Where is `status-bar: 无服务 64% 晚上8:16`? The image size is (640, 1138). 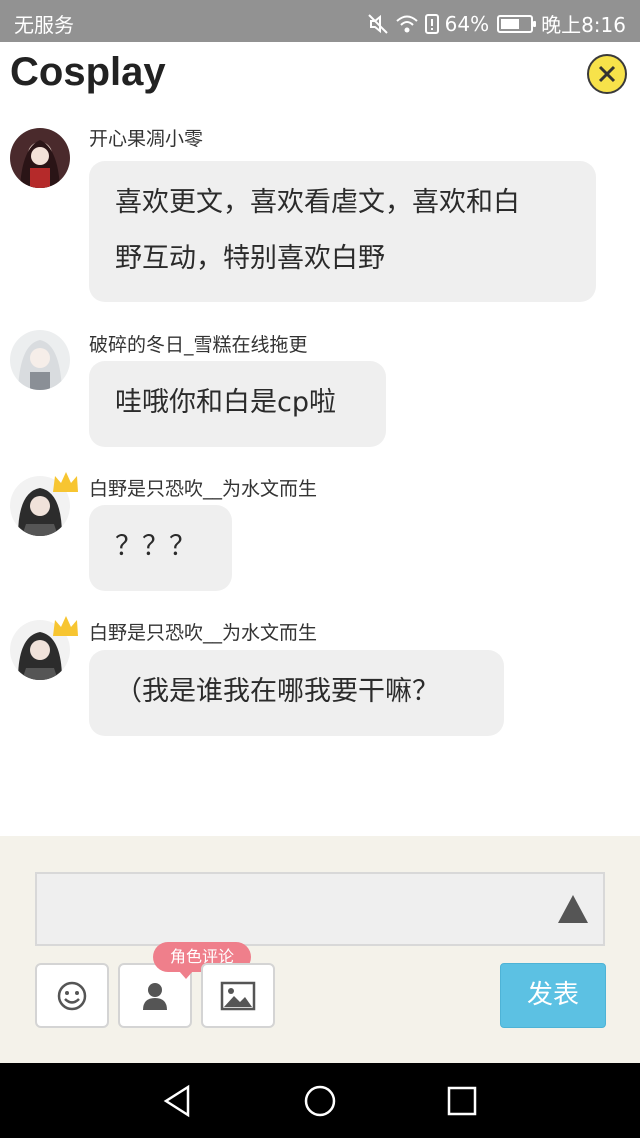 status-bar: 无服务 64% 晚上8:16 is located at coordinates (320, 21).